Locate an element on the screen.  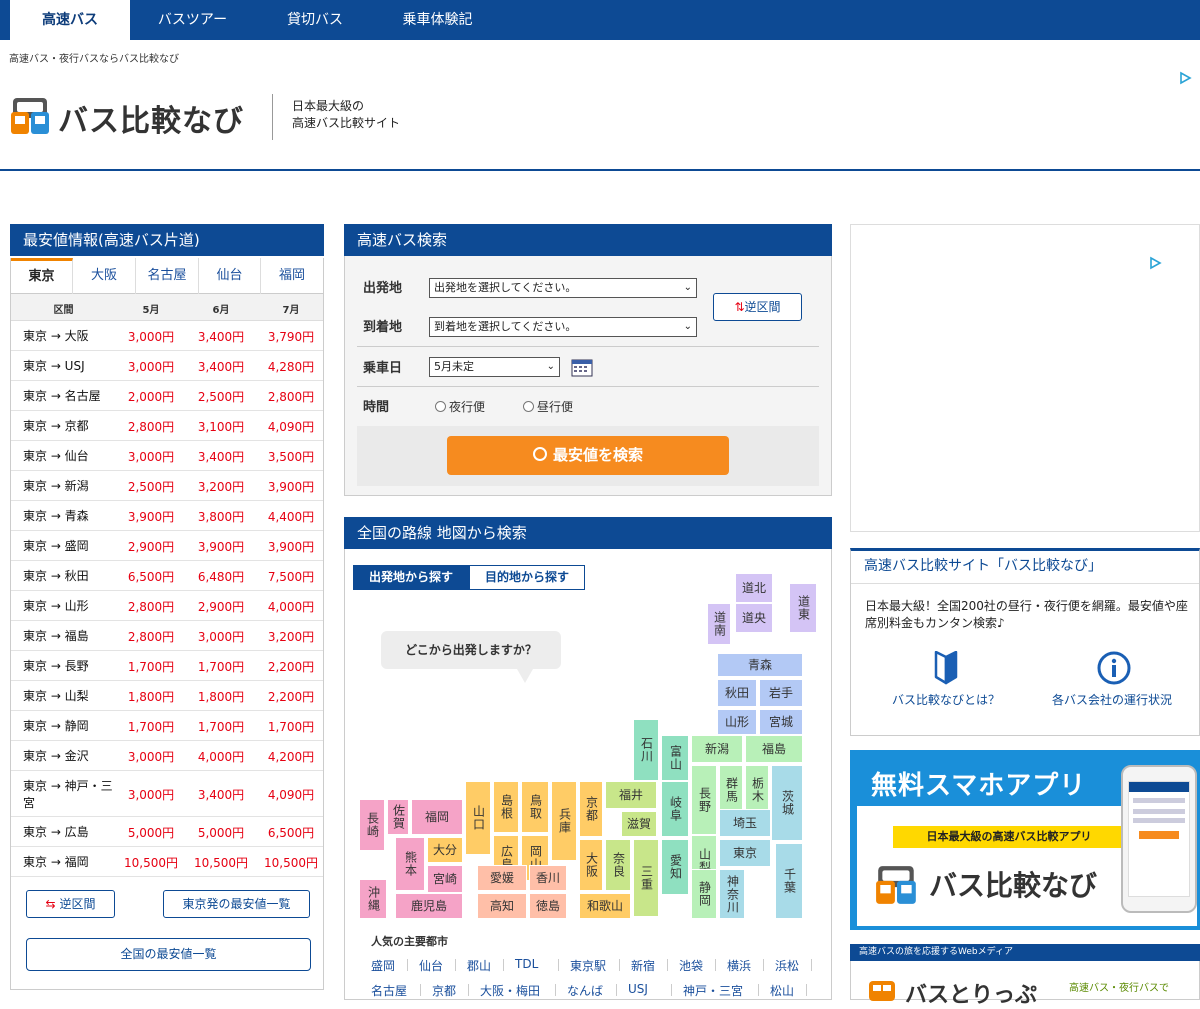
prefecture-ehime: 愛媛 is located at coordinates (502, 878).